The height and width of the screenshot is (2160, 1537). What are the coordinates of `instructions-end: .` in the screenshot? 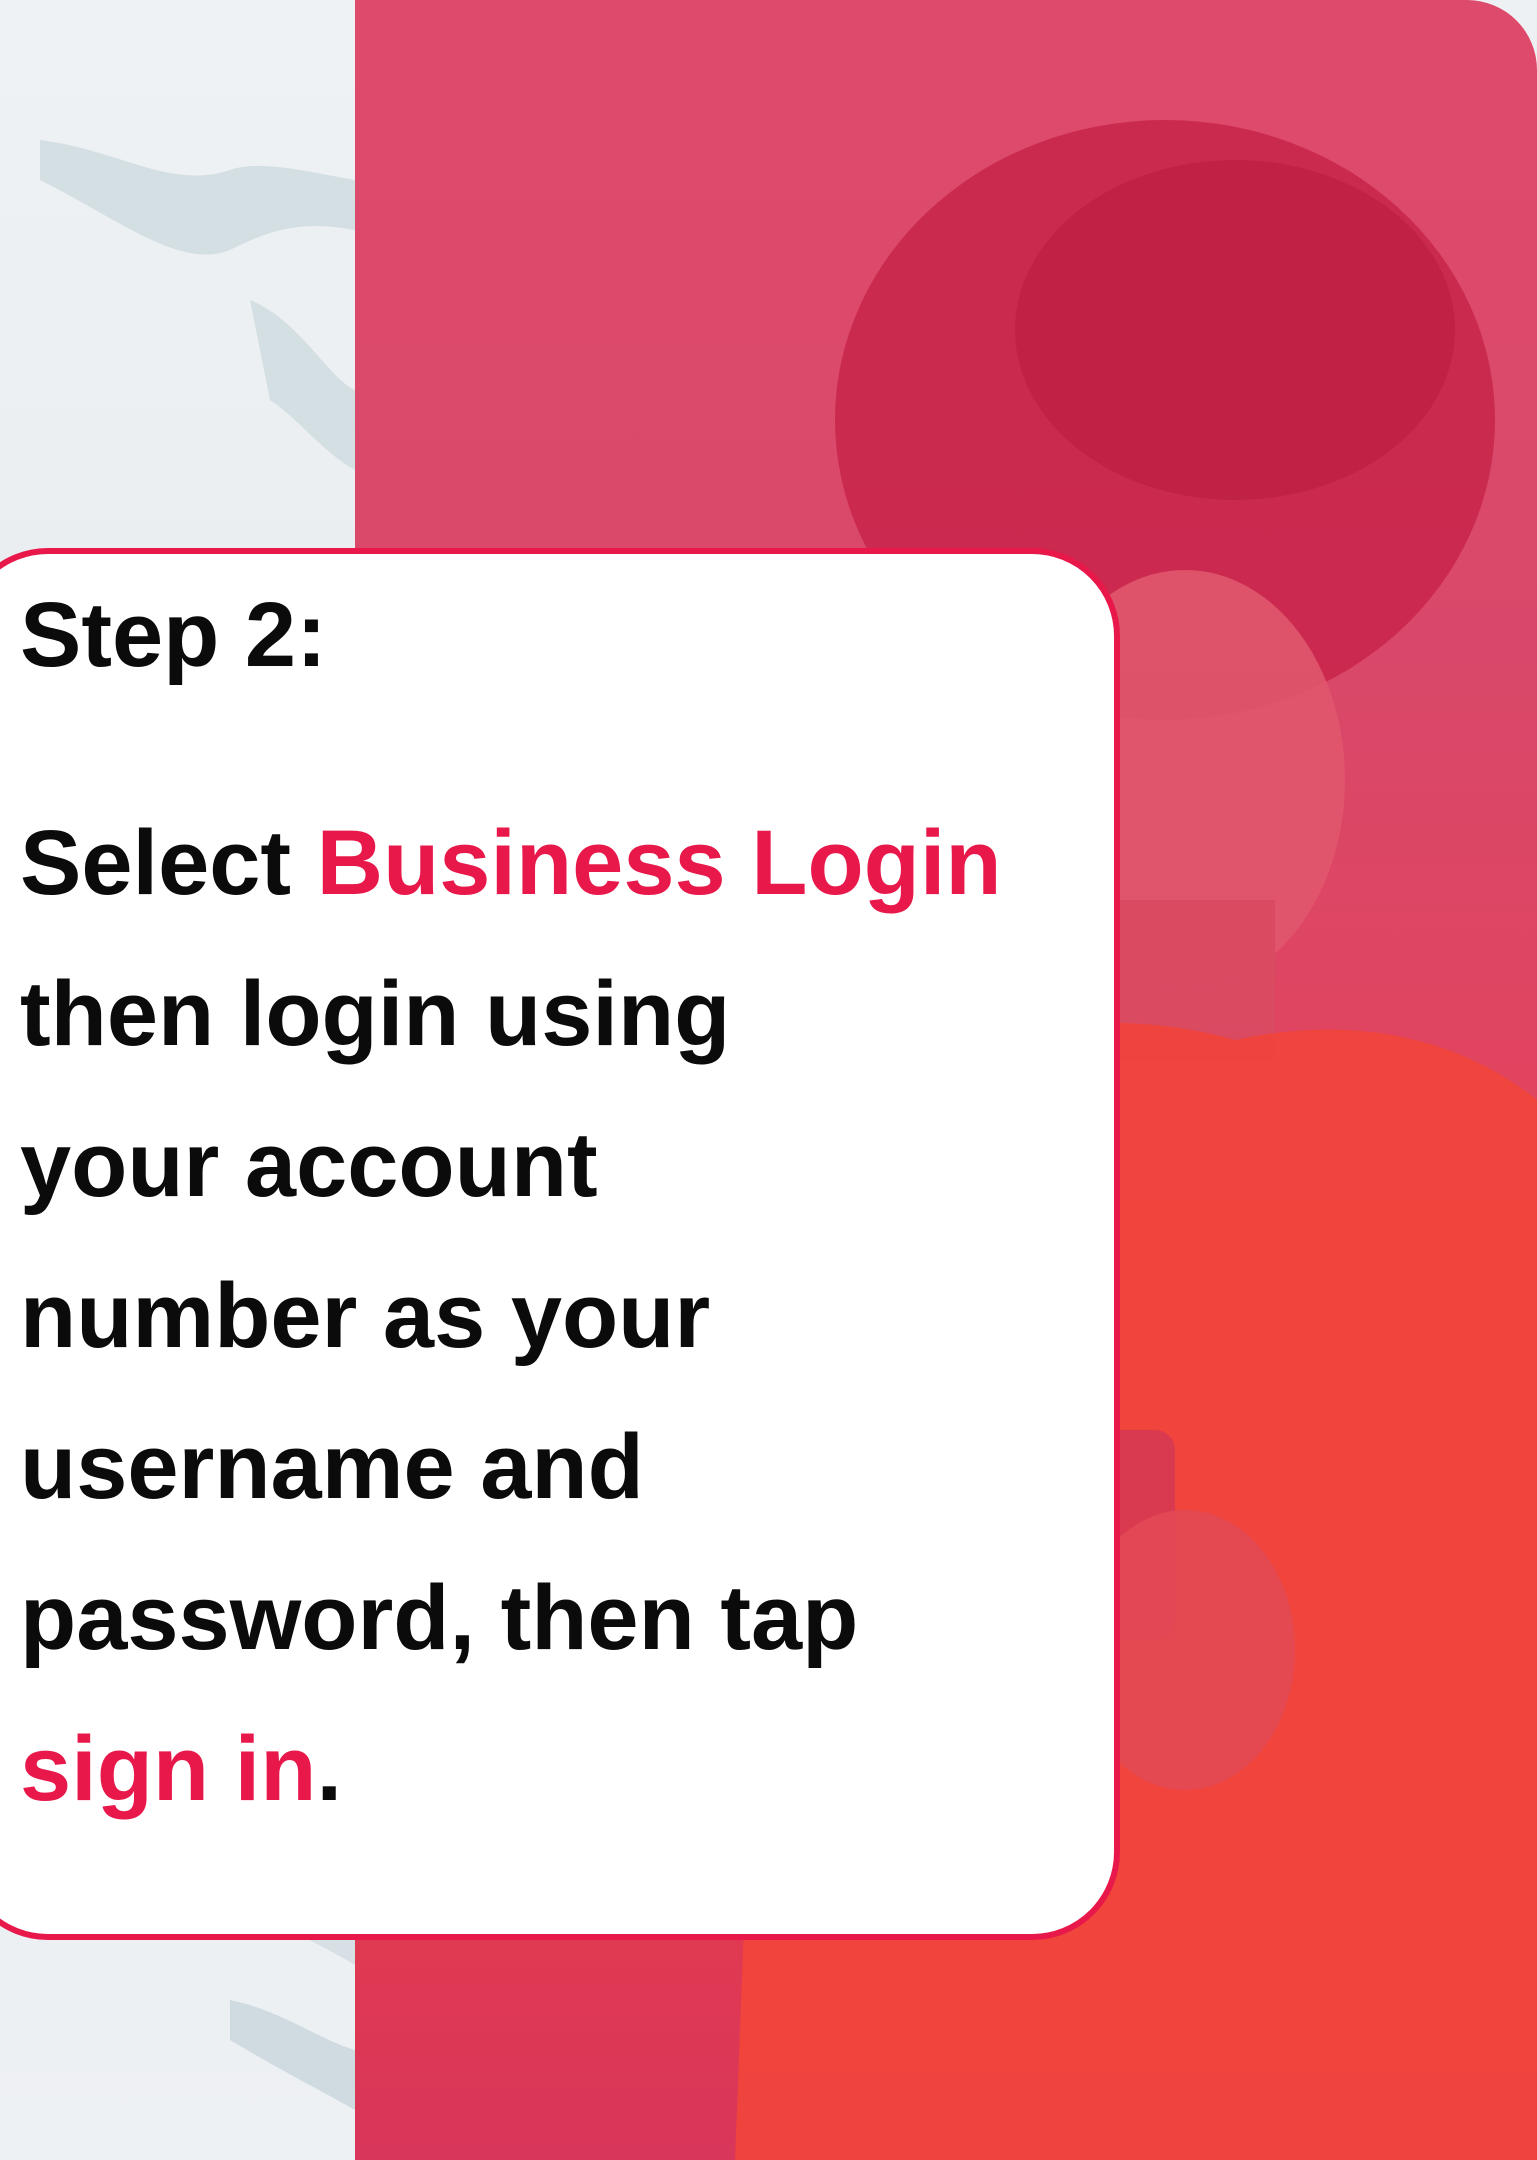 It's located at (329, 1769).